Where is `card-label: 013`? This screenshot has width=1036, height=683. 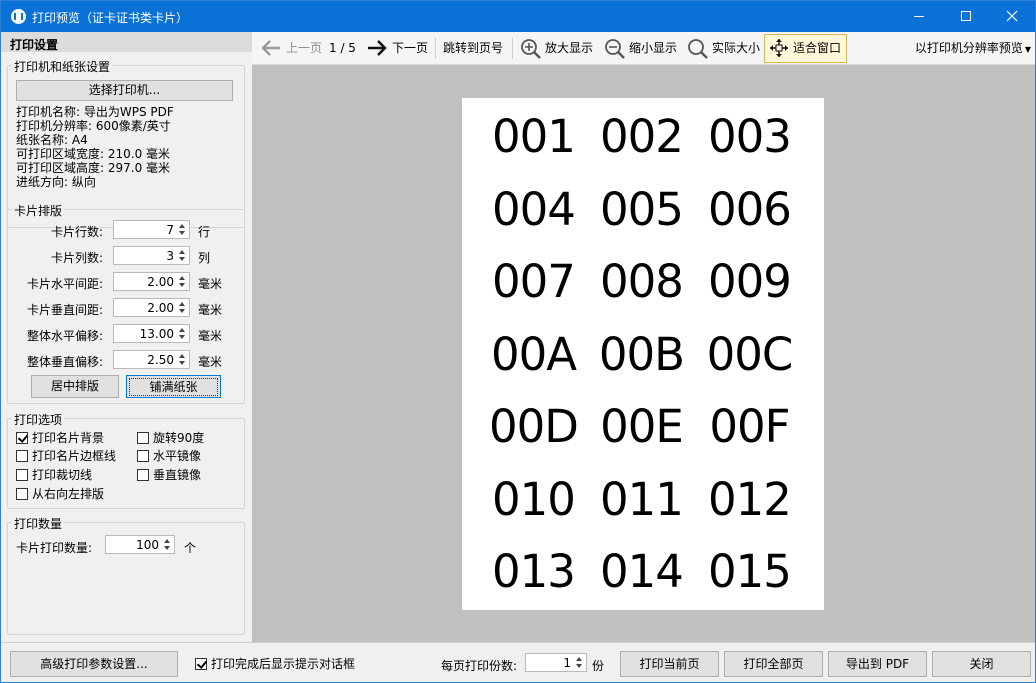 card-label: 013 is located at coordinates (534, 571).